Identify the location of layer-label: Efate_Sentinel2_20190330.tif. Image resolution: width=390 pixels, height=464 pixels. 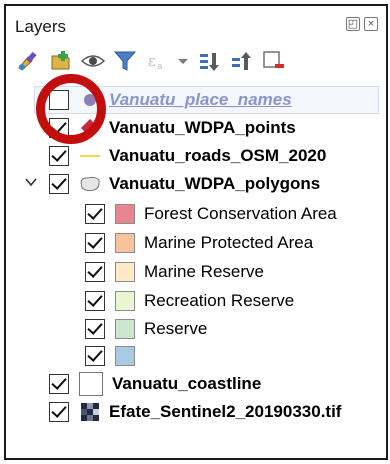
(225, 411).